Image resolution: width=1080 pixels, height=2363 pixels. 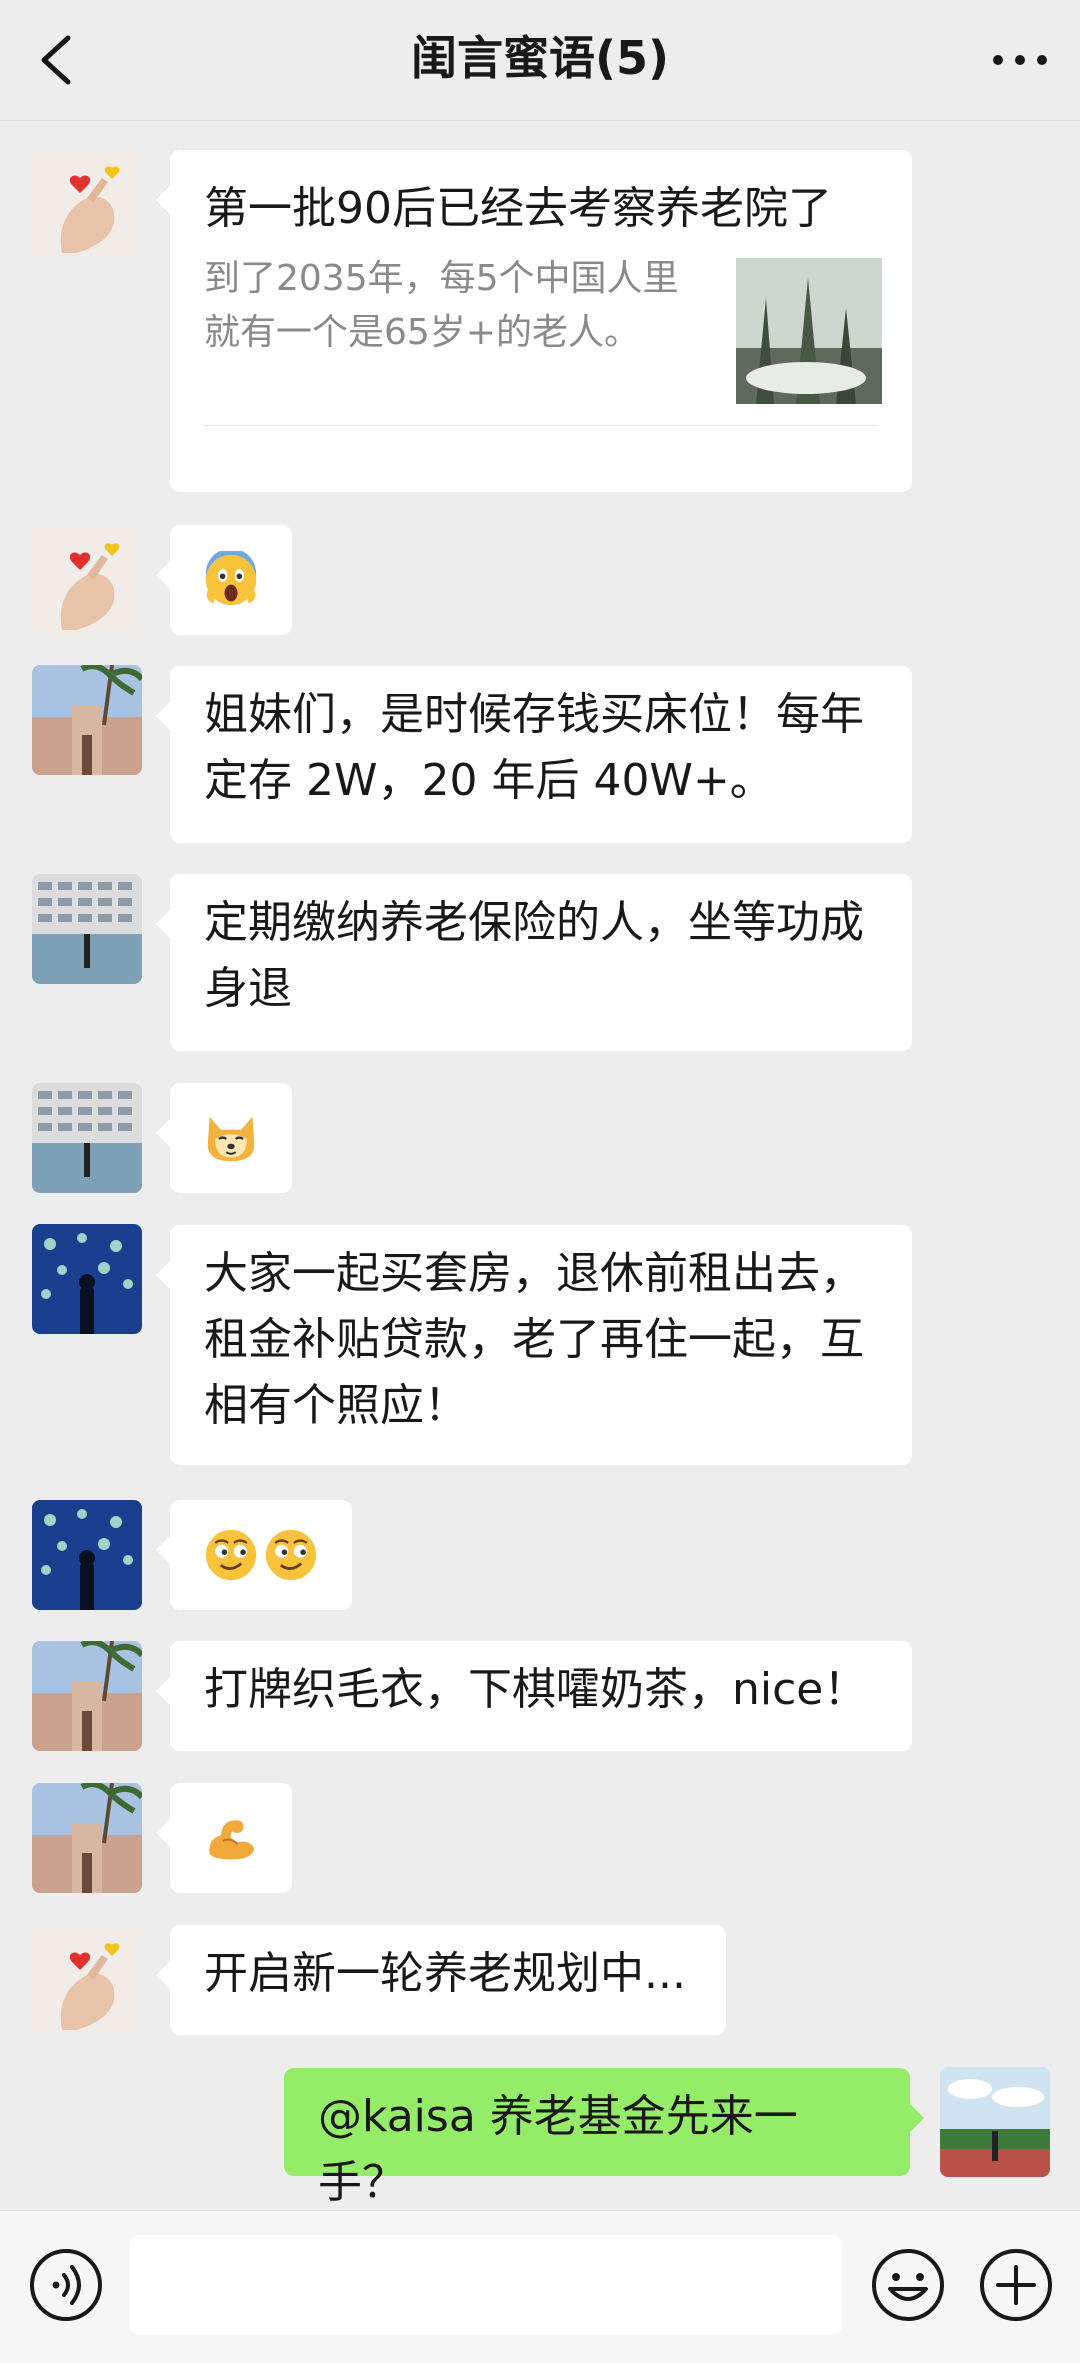 I want to click on text-message: 姐妹们，是时候存钱买床位！每年定存 2W，20 年后 40W+。, so click(x=534, y=754).